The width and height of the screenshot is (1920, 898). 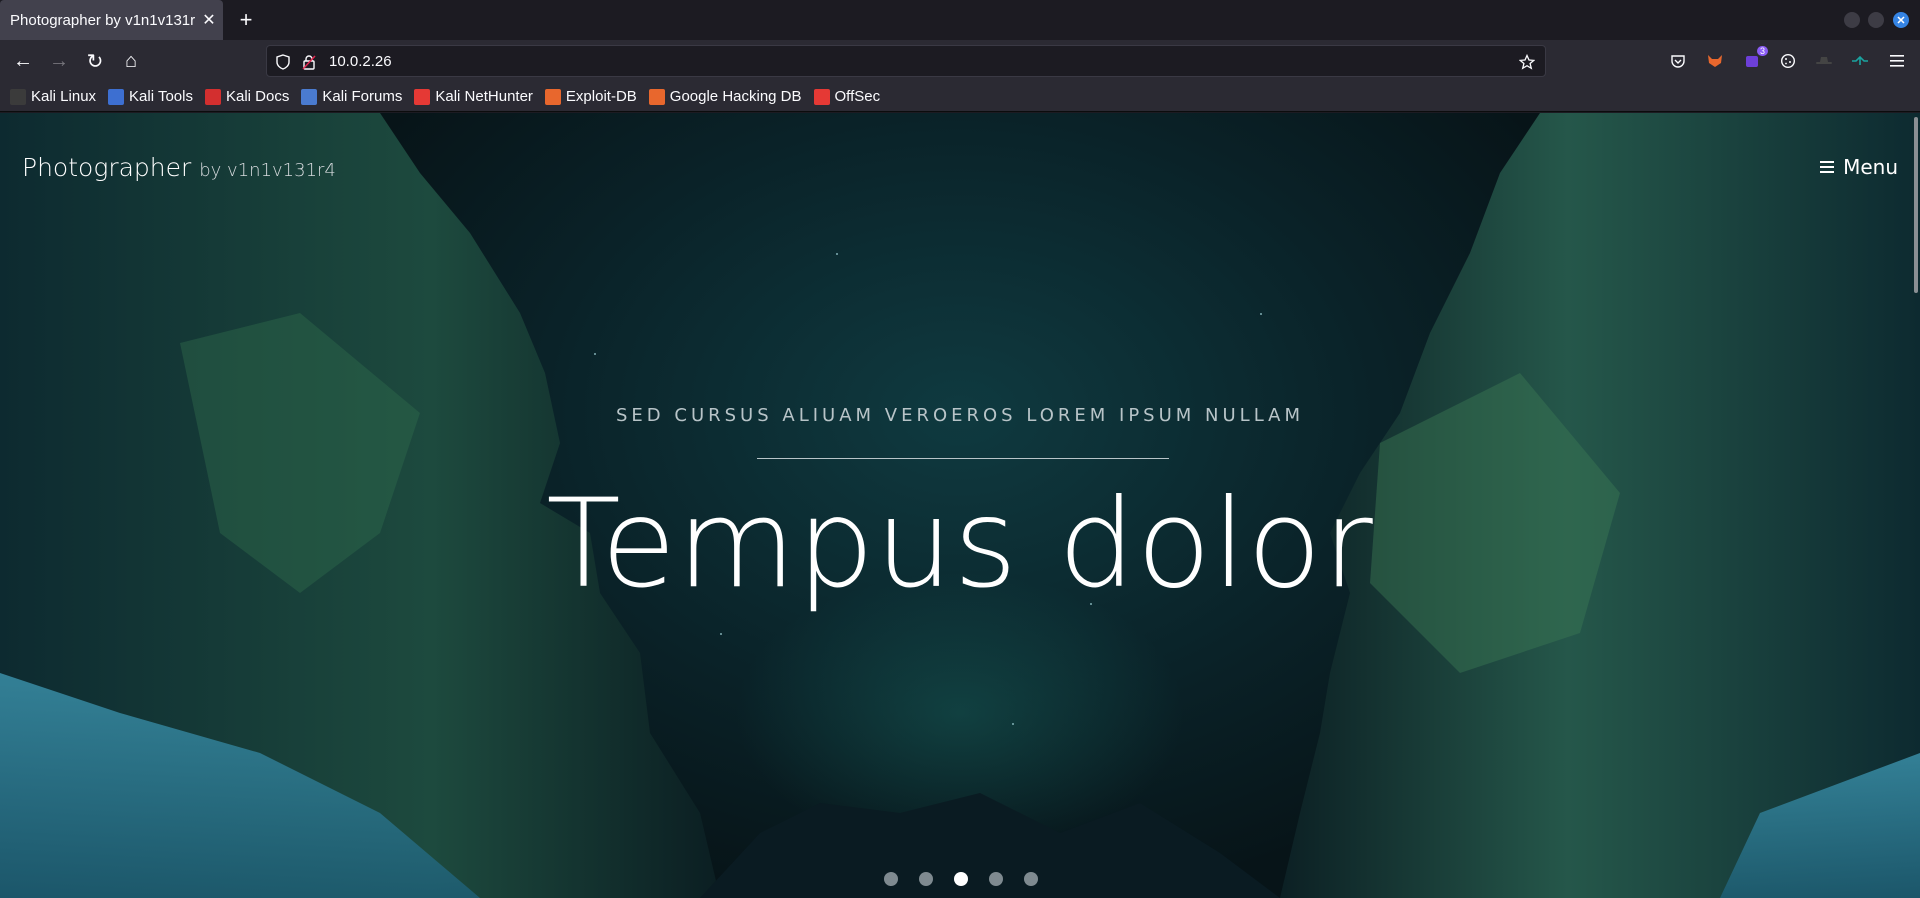 I want to click on bookmark-item: OffSec, so click(x=847, y=96).